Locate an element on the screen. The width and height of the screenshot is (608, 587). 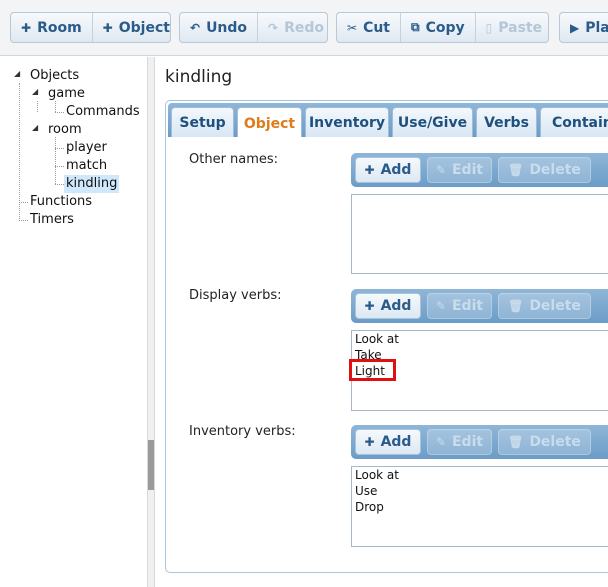
display-verbs-toolbar: ✚ Add ✎ Edit 🗑 Delete is located at coordinates (479, 306).